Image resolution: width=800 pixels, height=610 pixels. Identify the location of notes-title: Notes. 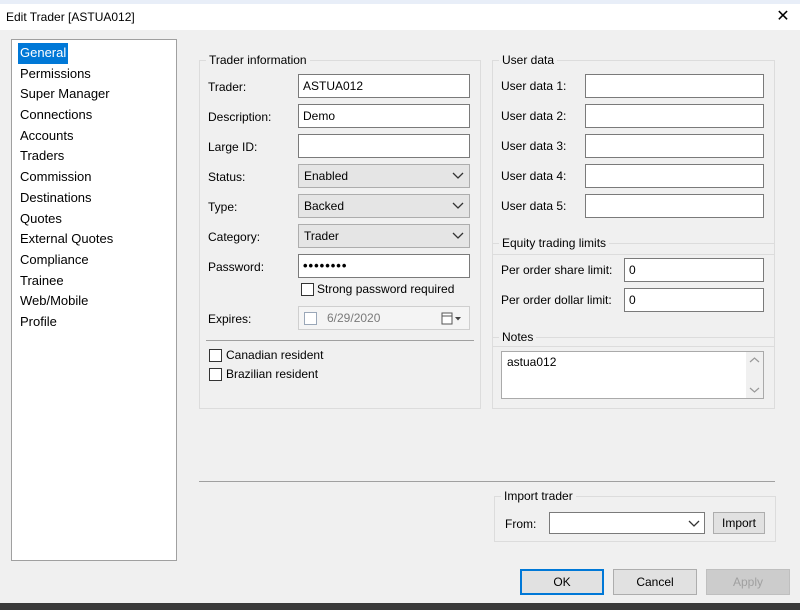
(518, 337).